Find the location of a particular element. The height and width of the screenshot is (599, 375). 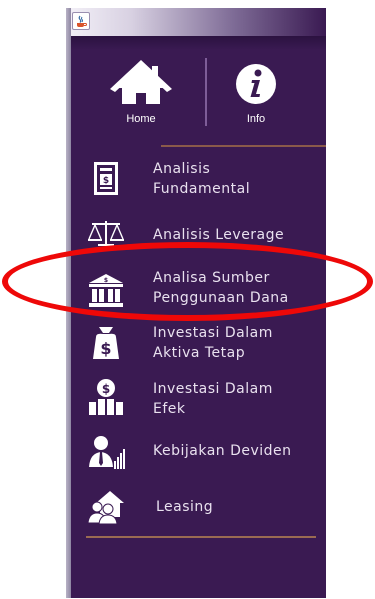

people-house-icon is located at coordinates (105, 508).